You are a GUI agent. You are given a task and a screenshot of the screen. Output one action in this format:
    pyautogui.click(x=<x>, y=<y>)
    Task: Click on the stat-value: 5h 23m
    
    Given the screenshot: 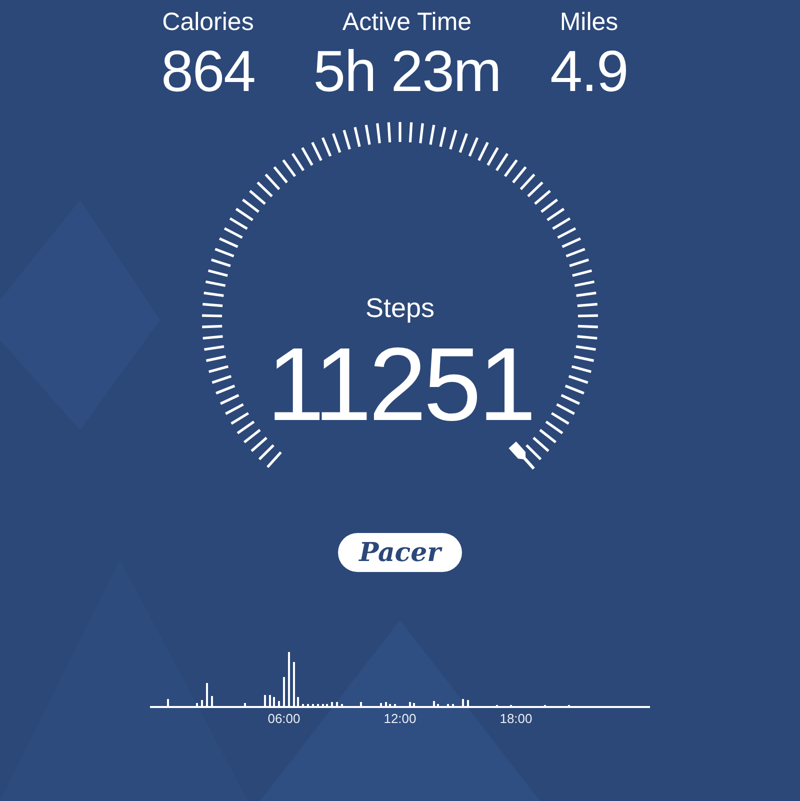 What is the action you would take?
    pyautogui.click(x=407, y=72)
    